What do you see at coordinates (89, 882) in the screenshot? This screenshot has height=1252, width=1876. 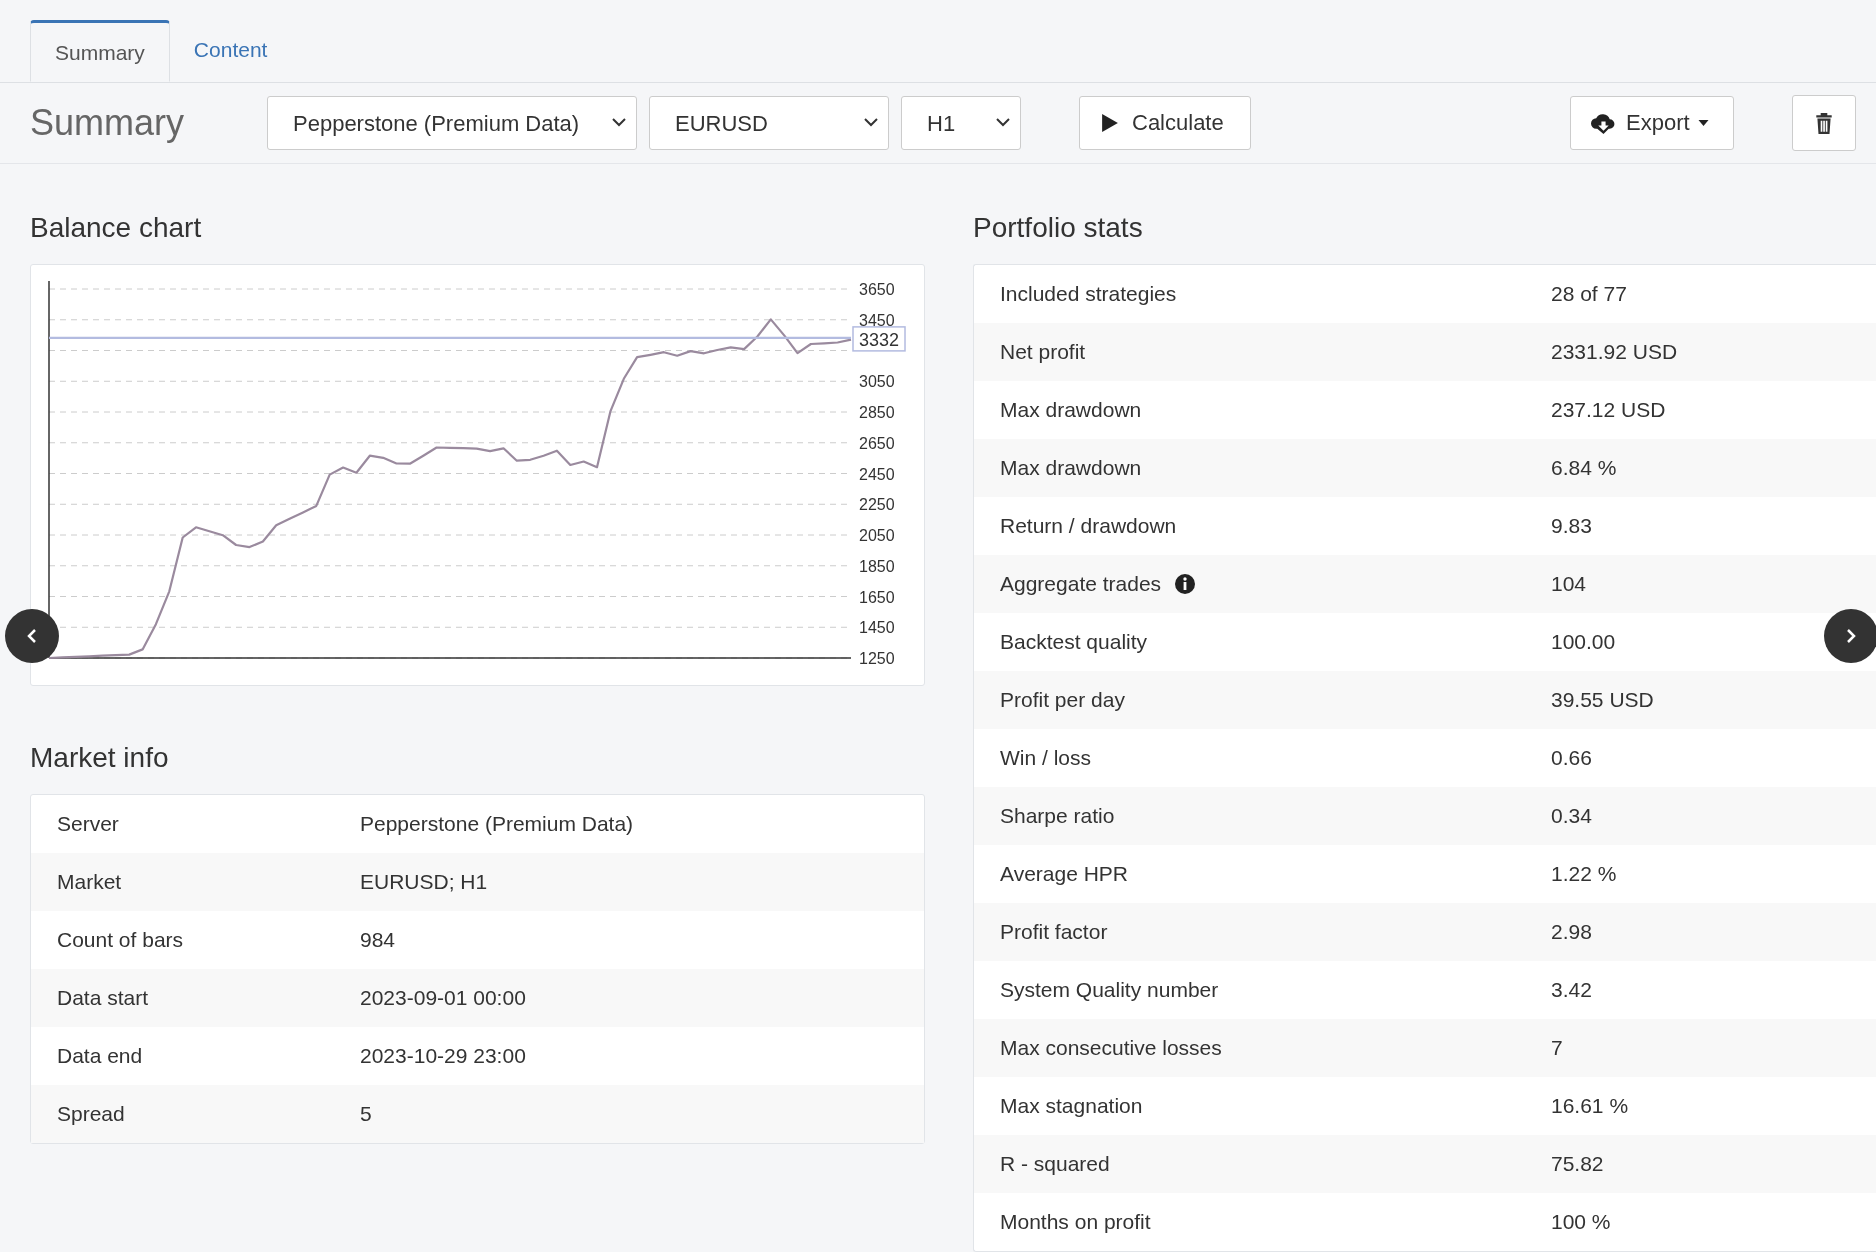 I see `row-label: Market` at bounding box center [89, 882].